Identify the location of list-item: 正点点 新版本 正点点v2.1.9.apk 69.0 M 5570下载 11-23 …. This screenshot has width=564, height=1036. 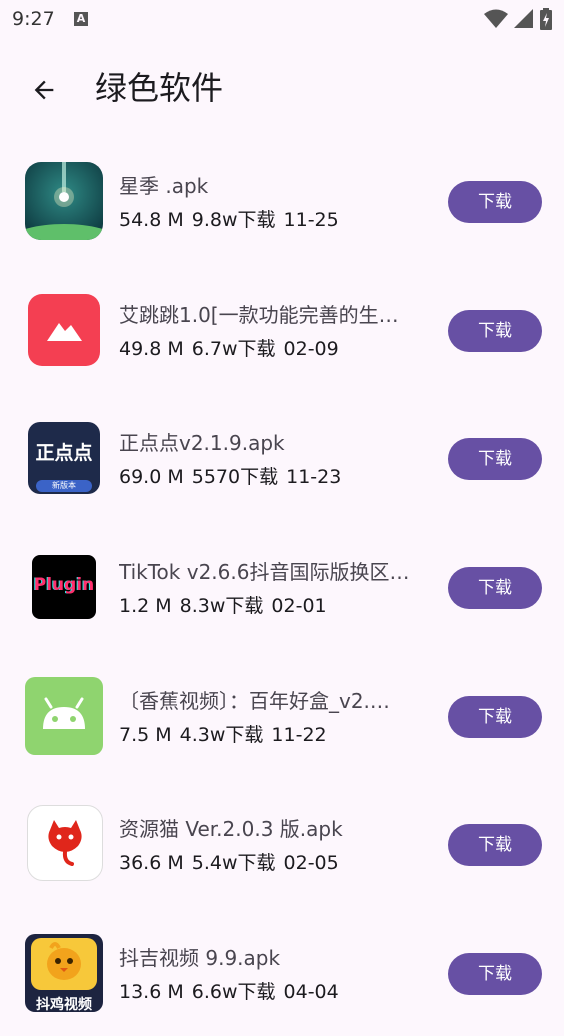
(282, 456).